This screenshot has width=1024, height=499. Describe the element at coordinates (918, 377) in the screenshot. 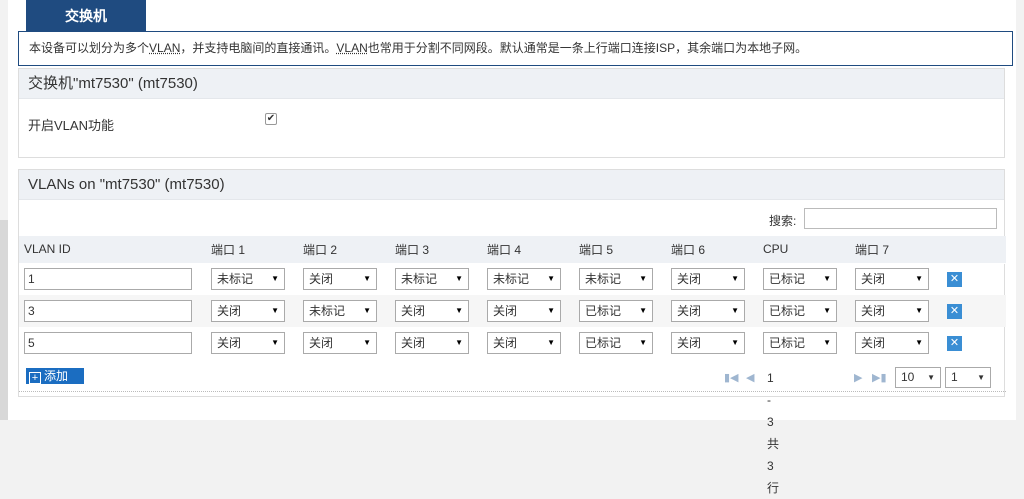

I see `page-size-select: 10` at that location.